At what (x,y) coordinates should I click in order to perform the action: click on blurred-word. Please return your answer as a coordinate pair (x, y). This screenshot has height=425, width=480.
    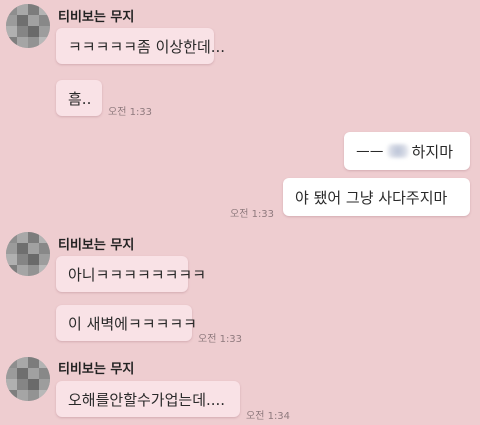
    Looking at the image, I should click on (397, 151).